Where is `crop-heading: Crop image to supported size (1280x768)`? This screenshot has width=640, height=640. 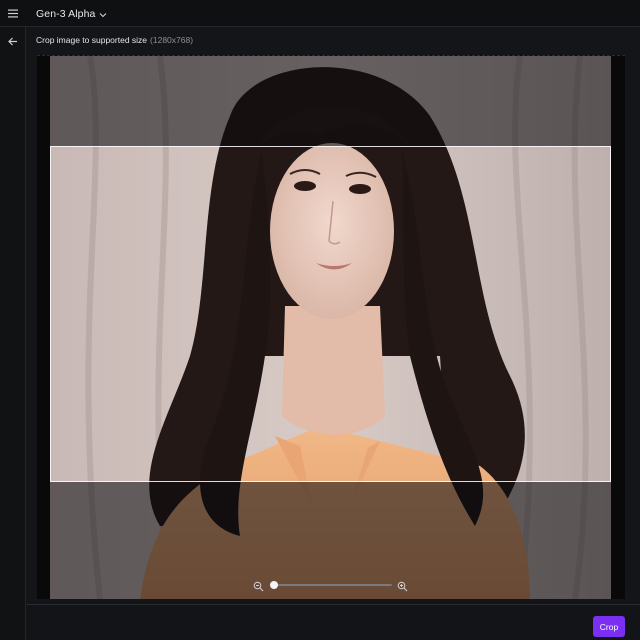
crop-heading: Crop image to supported size (1280x768) is located at coordinates (114, 40).